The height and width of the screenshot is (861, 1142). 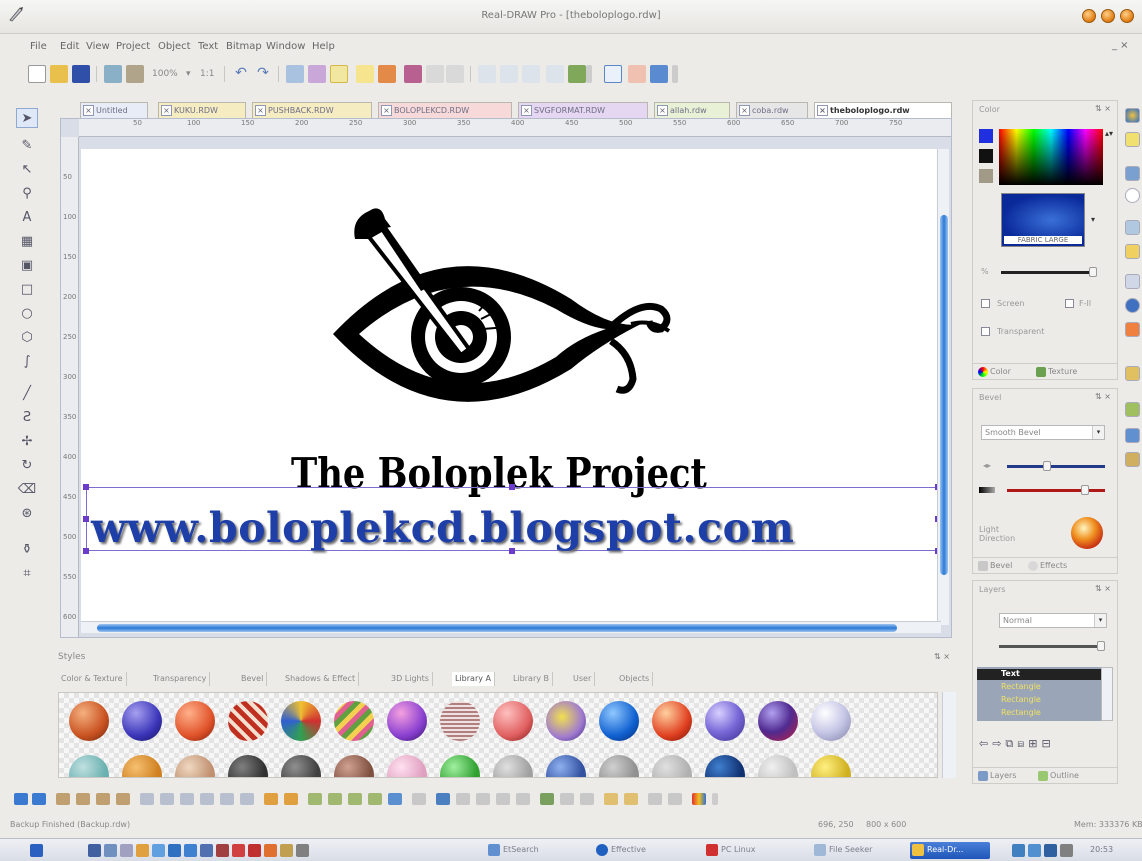 I want to click on group-icon, so click(x=295, y=74).